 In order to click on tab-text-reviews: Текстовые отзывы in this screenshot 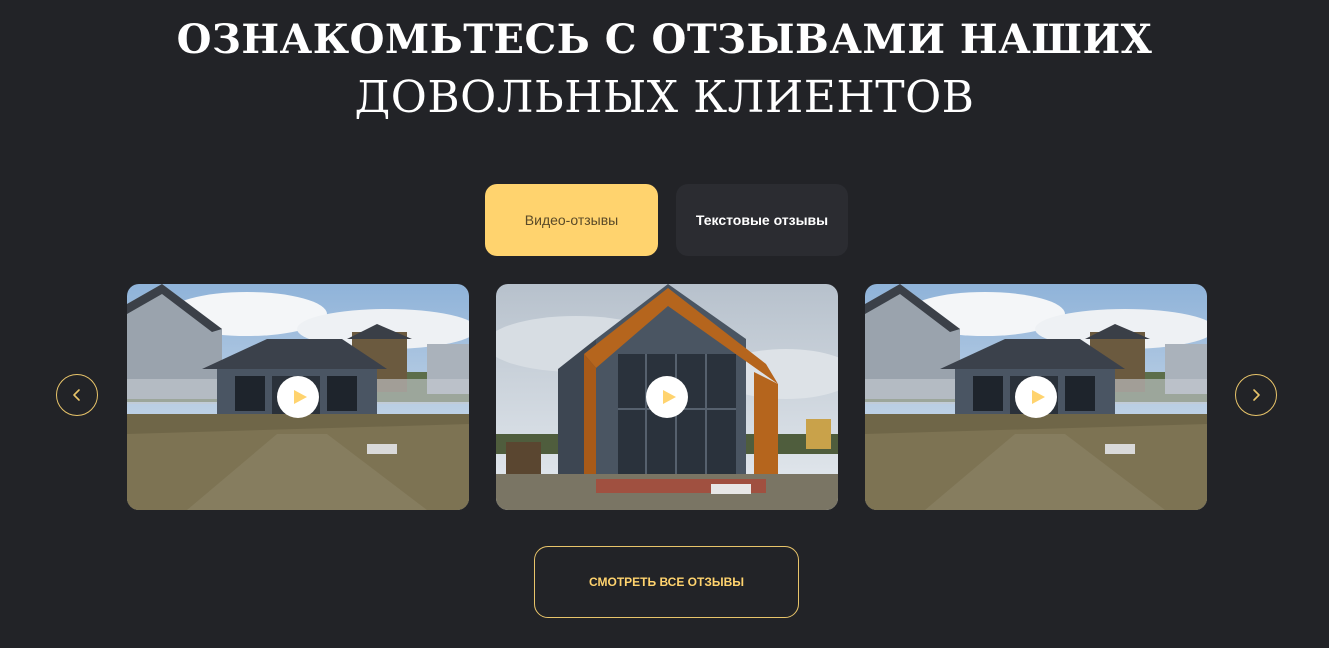, I will do `click(762, 220)`.